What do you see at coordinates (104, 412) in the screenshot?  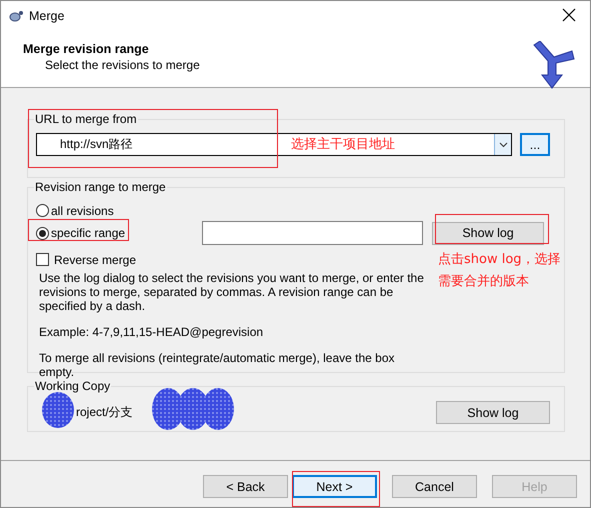 I see `working-copy-path: roject/分支` at bounding box center [104, 412].